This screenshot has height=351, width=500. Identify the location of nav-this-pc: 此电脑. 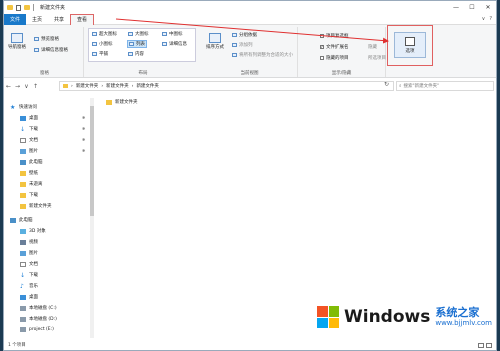
(21, 220).